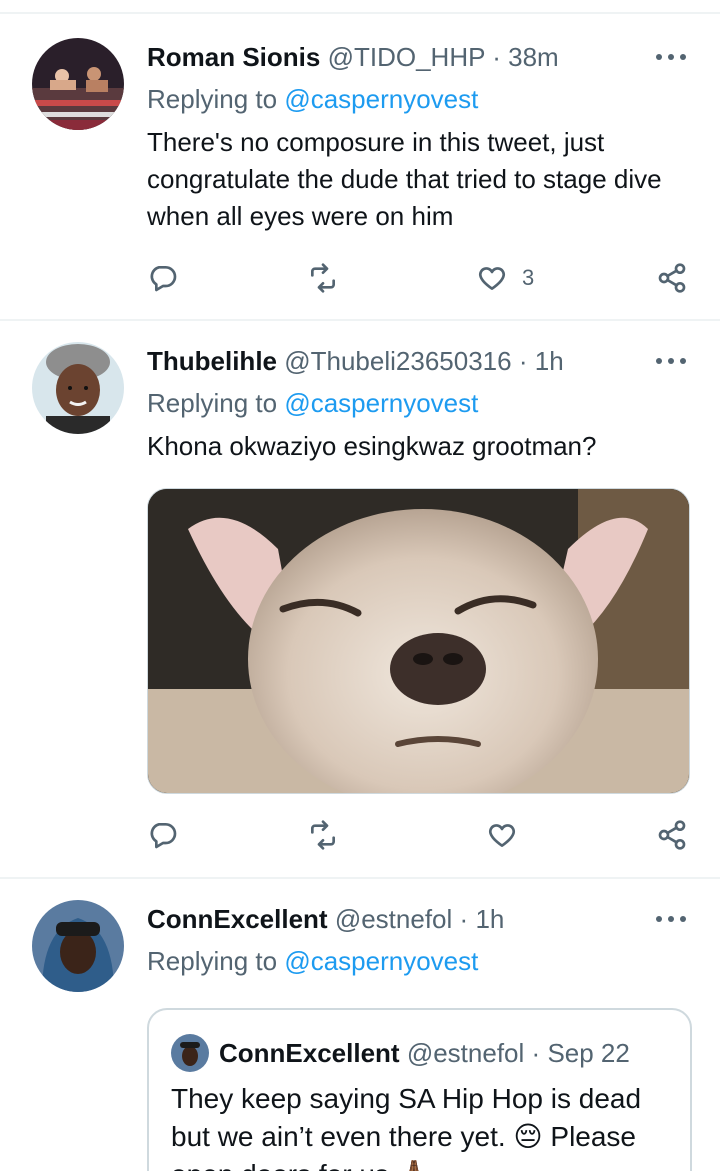 Image resolution: width=720 pixels, height=1171 pixels. I want to click on like-count: 3, so click(528, 277).